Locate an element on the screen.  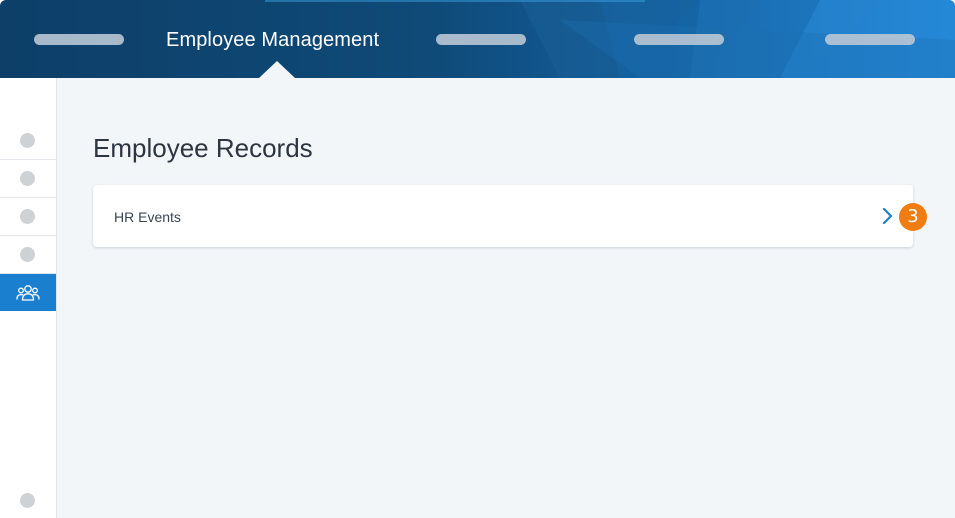
card-label: HR Events is located at coordinates (147, 217).